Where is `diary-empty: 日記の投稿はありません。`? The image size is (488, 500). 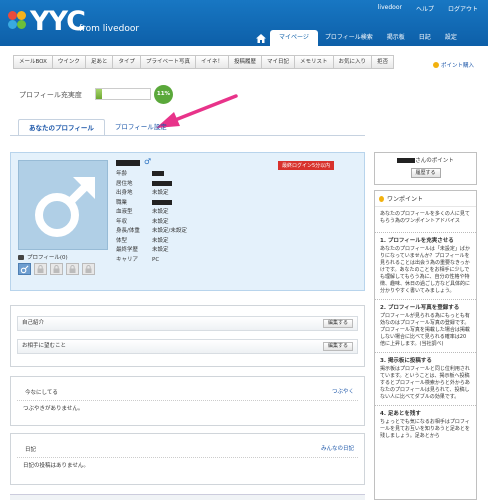 diary-empty: 日記の投稿はありません。 is located at coordinates (56, 466).